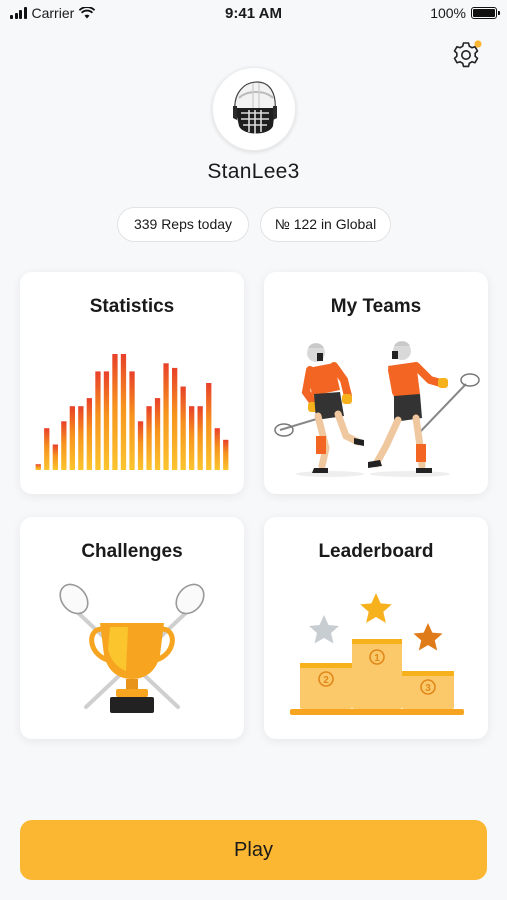 The height and width of the screenshot is (900, 507). I want to click on podium-second-label: 2, so click(326, 680).